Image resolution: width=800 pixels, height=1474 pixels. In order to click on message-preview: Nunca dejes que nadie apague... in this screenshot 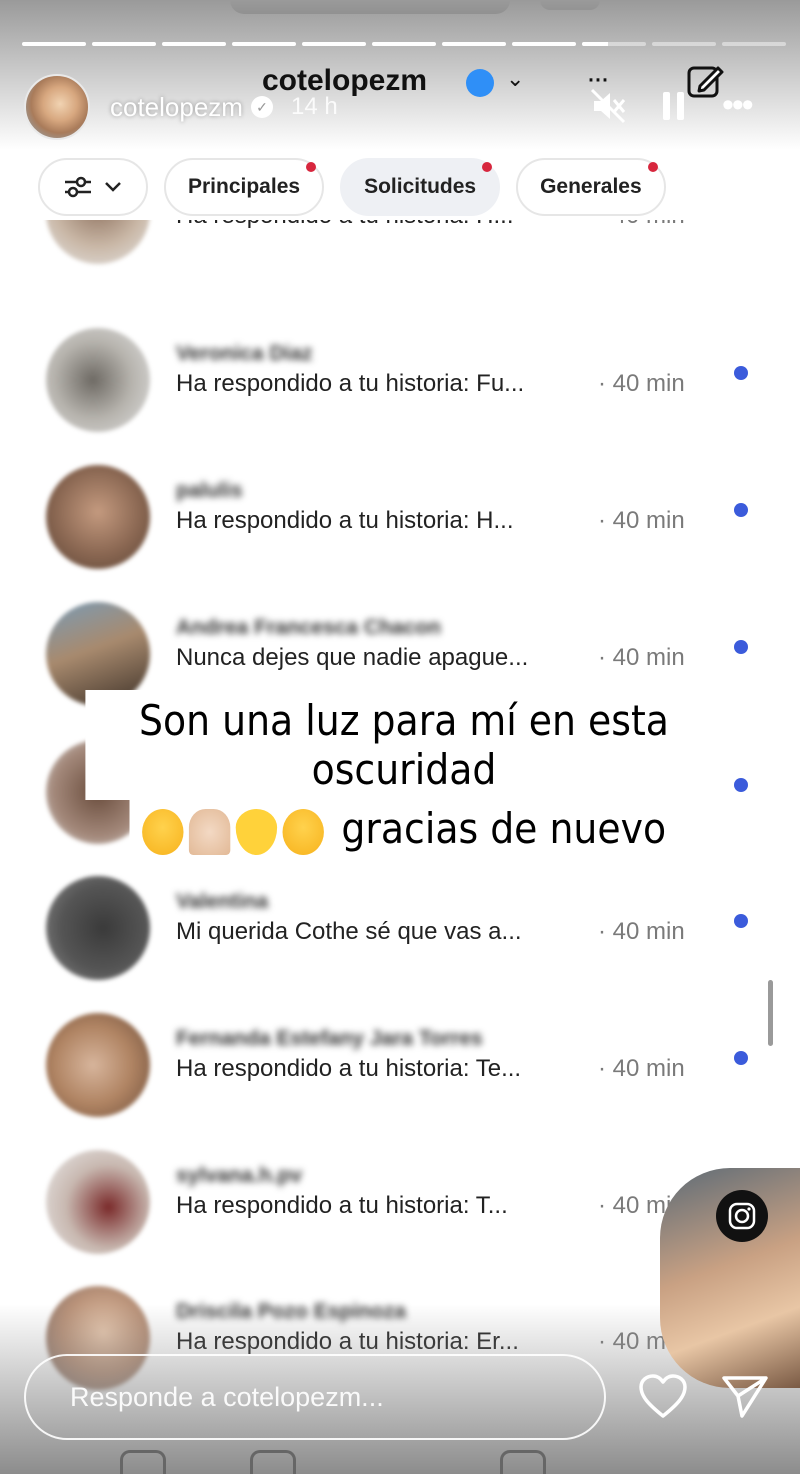, I will do `click(352, 657)`.